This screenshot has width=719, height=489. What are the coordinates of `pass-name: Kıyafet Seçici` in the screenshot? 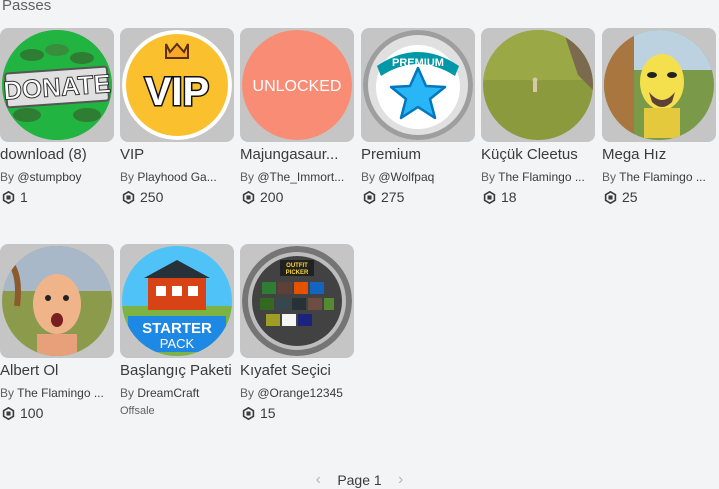 It's located at (297, 371).